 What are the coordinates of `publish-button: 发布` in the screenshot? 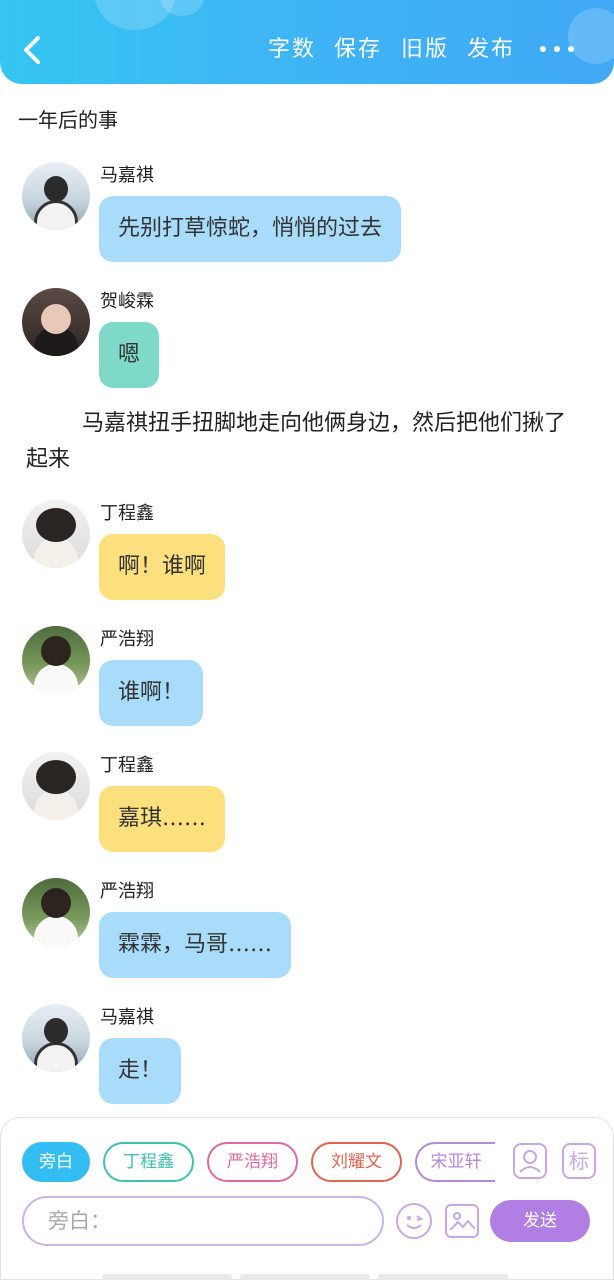 It's located at (491, 50).